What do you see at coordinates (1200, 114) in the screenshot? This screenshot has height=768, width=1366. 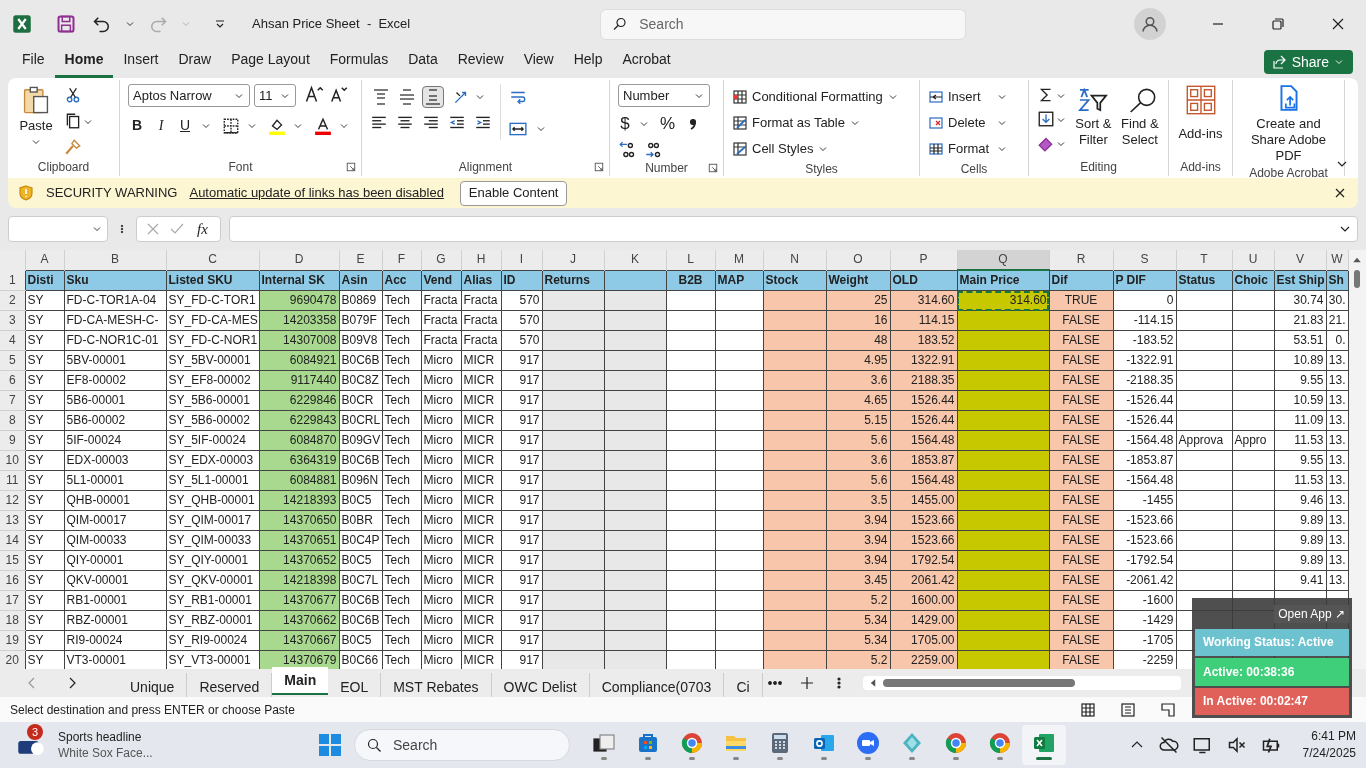 I see `add-ins-button: Add-ins` at bounding box center [1200, 114].